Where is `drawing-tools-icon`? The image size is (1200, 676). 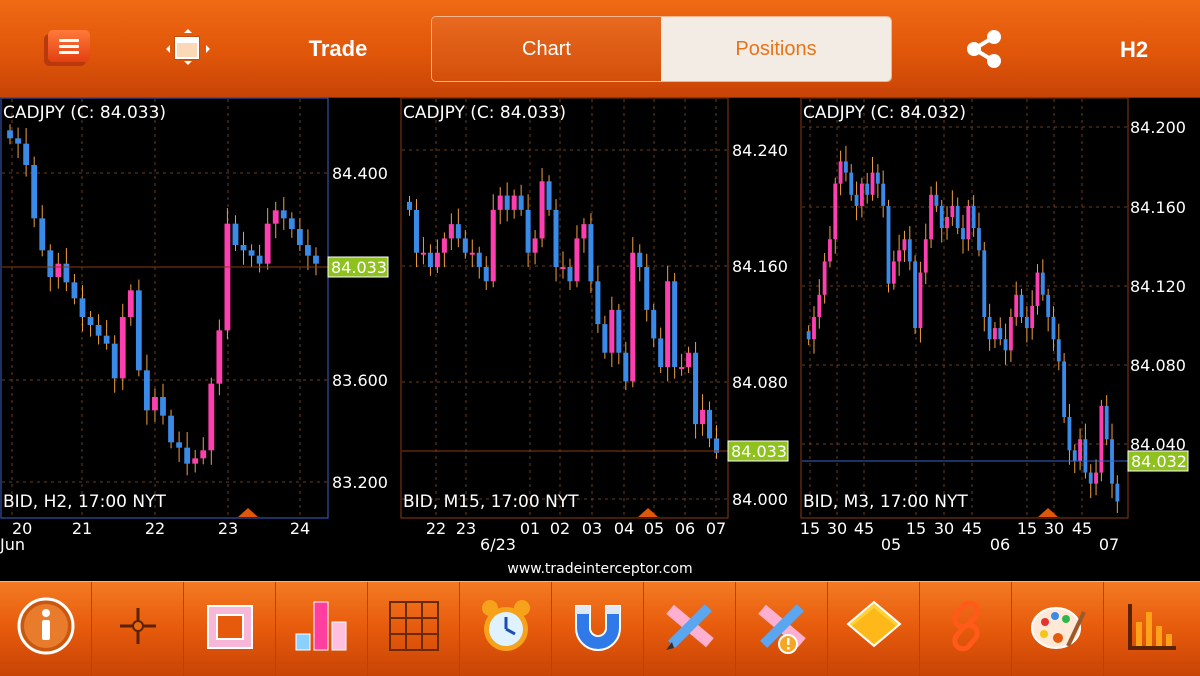 drawing-tools-icon is located at coordinates (690, 629).